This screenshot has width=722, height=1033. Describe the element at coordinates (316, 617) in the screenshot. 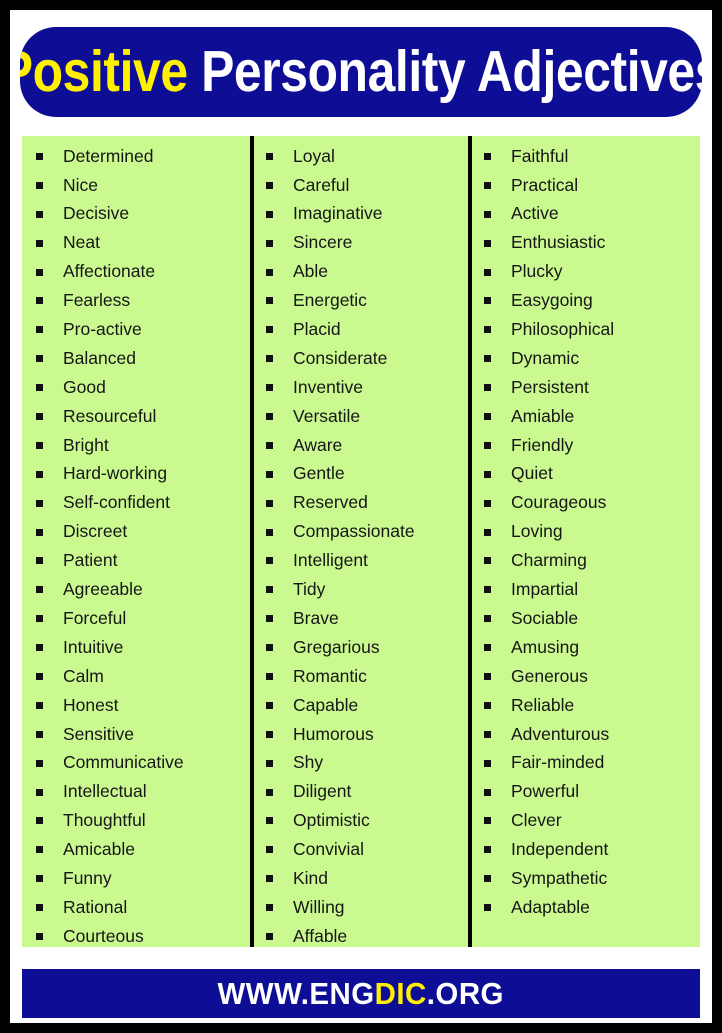

I see `adjective-label: Brave` at that location.